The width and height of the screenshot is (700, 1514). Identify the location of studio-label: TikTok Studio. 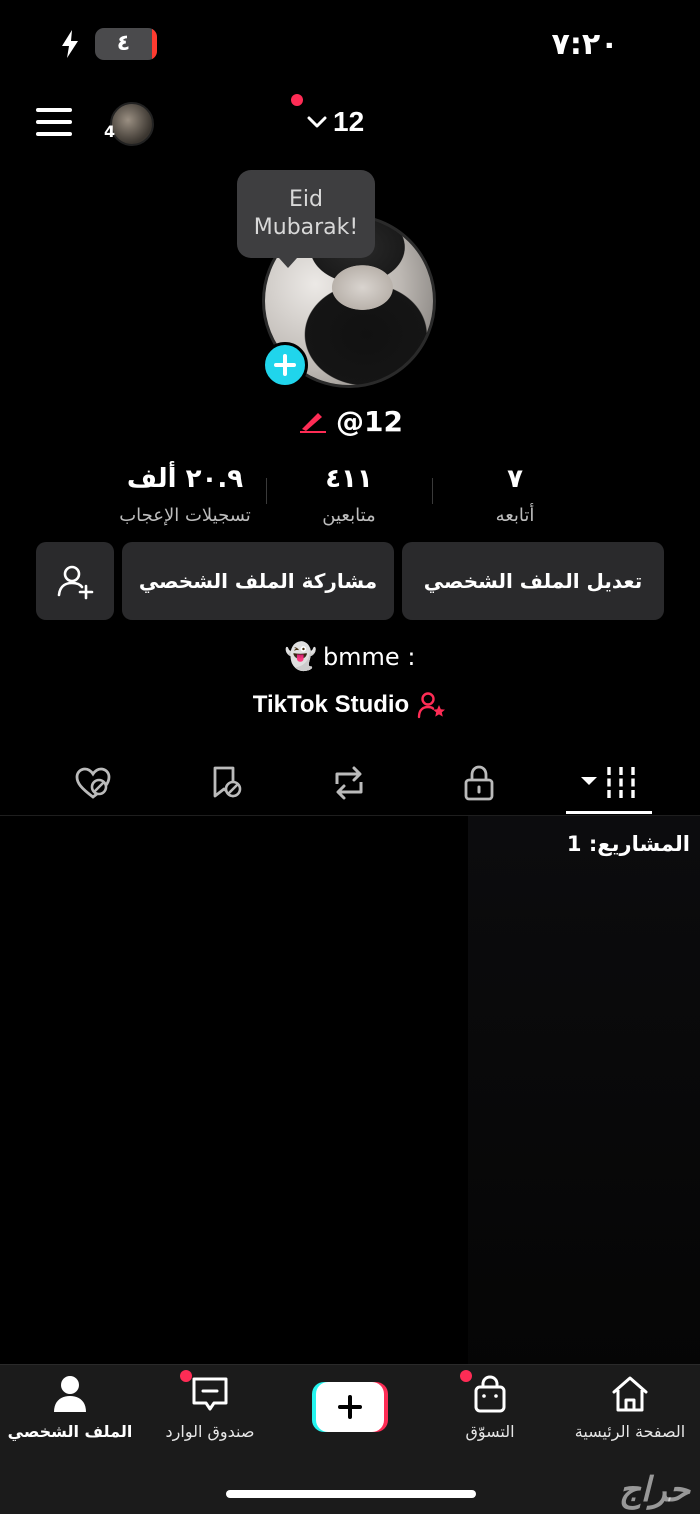
(331, 704).